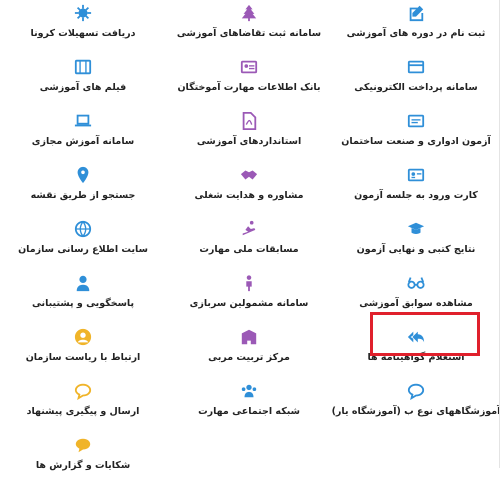  Describe the element at coordinates (249, 27) in the screenshot. I see `service-item: سامانه ثبت تقاضاهای آموزشی` at that location.